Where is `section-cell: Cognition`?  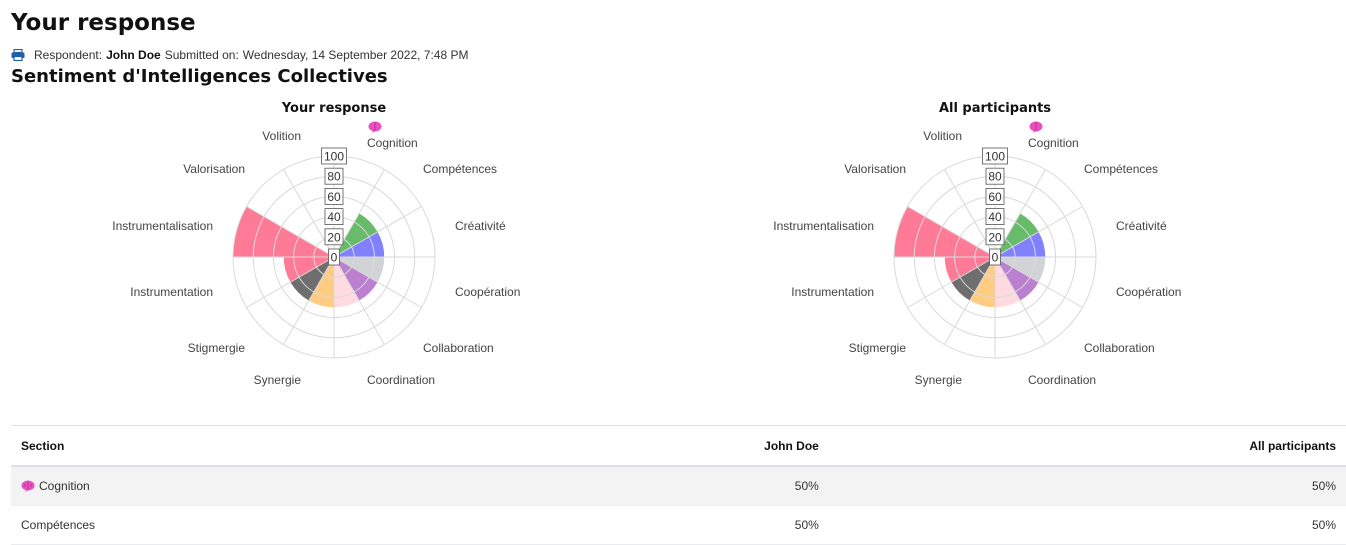 section-cell: Cognition is located at coordinates (239, 486).